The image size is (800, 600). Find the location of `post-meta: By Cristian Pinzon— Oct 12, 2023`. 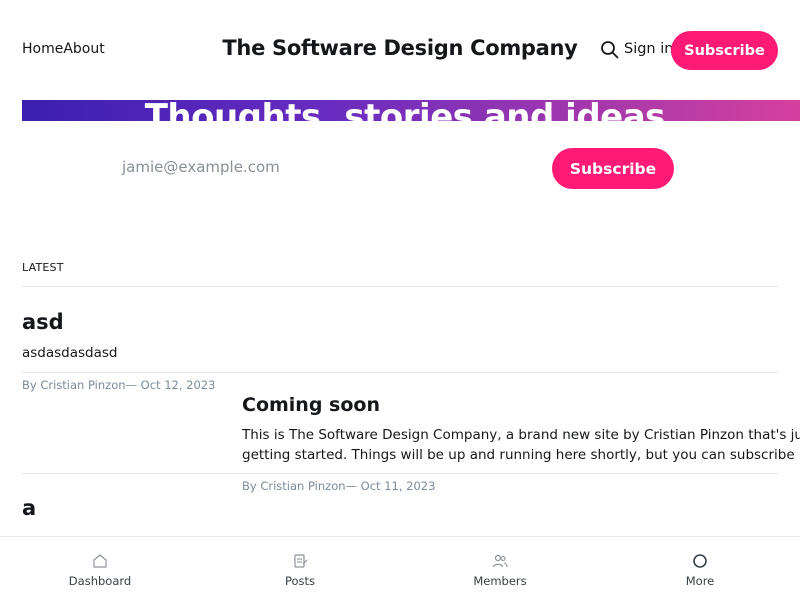

post-meta: By Cristian Pinzon— Oct 12, 2023 is located at coordinates (119, 385).